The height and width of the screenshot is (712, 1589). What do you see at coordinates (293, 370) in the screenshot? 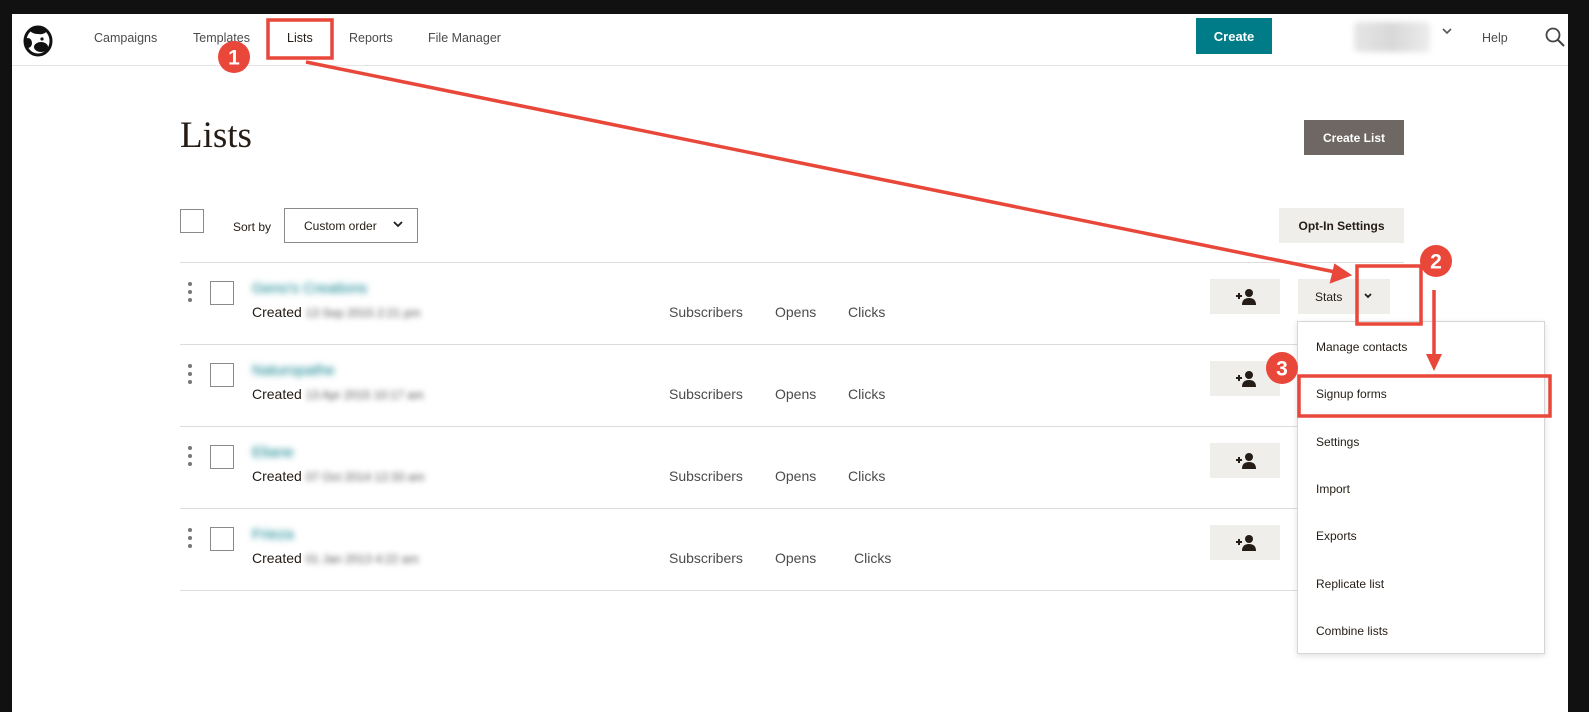
I see `list-name-link: Naturopathe` at bounding box center [293, 370].